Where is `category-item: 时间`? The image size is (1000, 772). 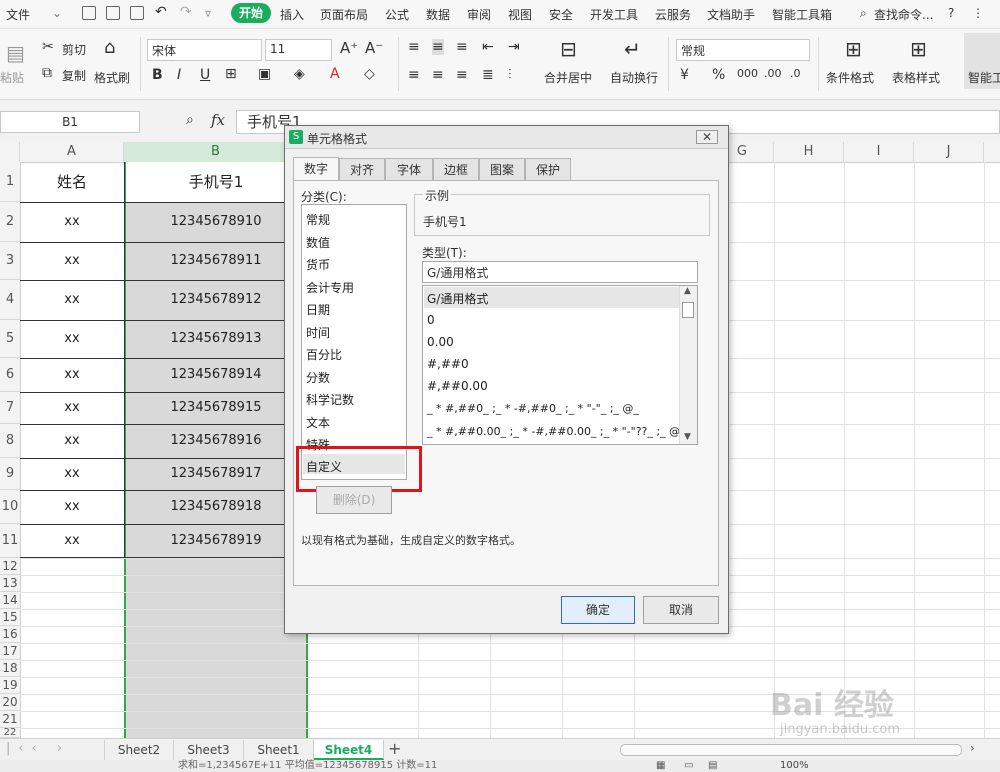 category-item: 时间 is located at coordinates (318, 332).